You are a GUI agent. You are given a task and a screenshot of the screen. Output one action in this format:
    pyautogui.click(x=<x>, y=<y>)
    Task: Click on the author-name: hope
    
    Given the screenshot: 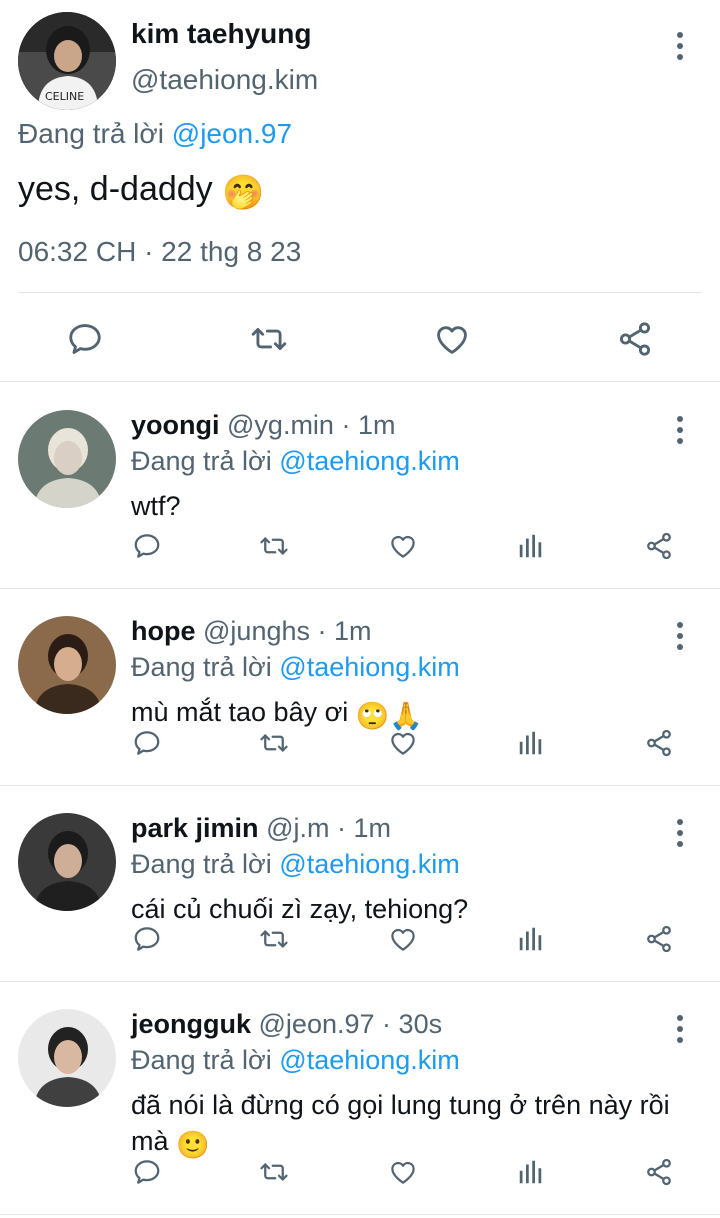 What is the action you would take?
    pyautogui.click(x=163, y=631)
    